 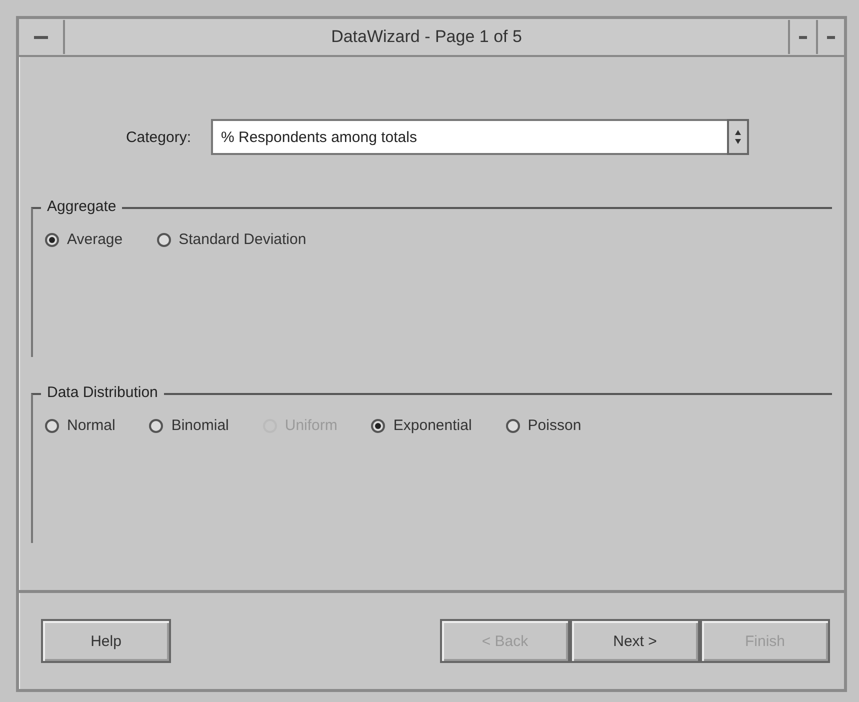 What do you see at coordinates (421, 425) in the screenshot?
I see `radio-option: Exponential` at bounding box center [421, 425].